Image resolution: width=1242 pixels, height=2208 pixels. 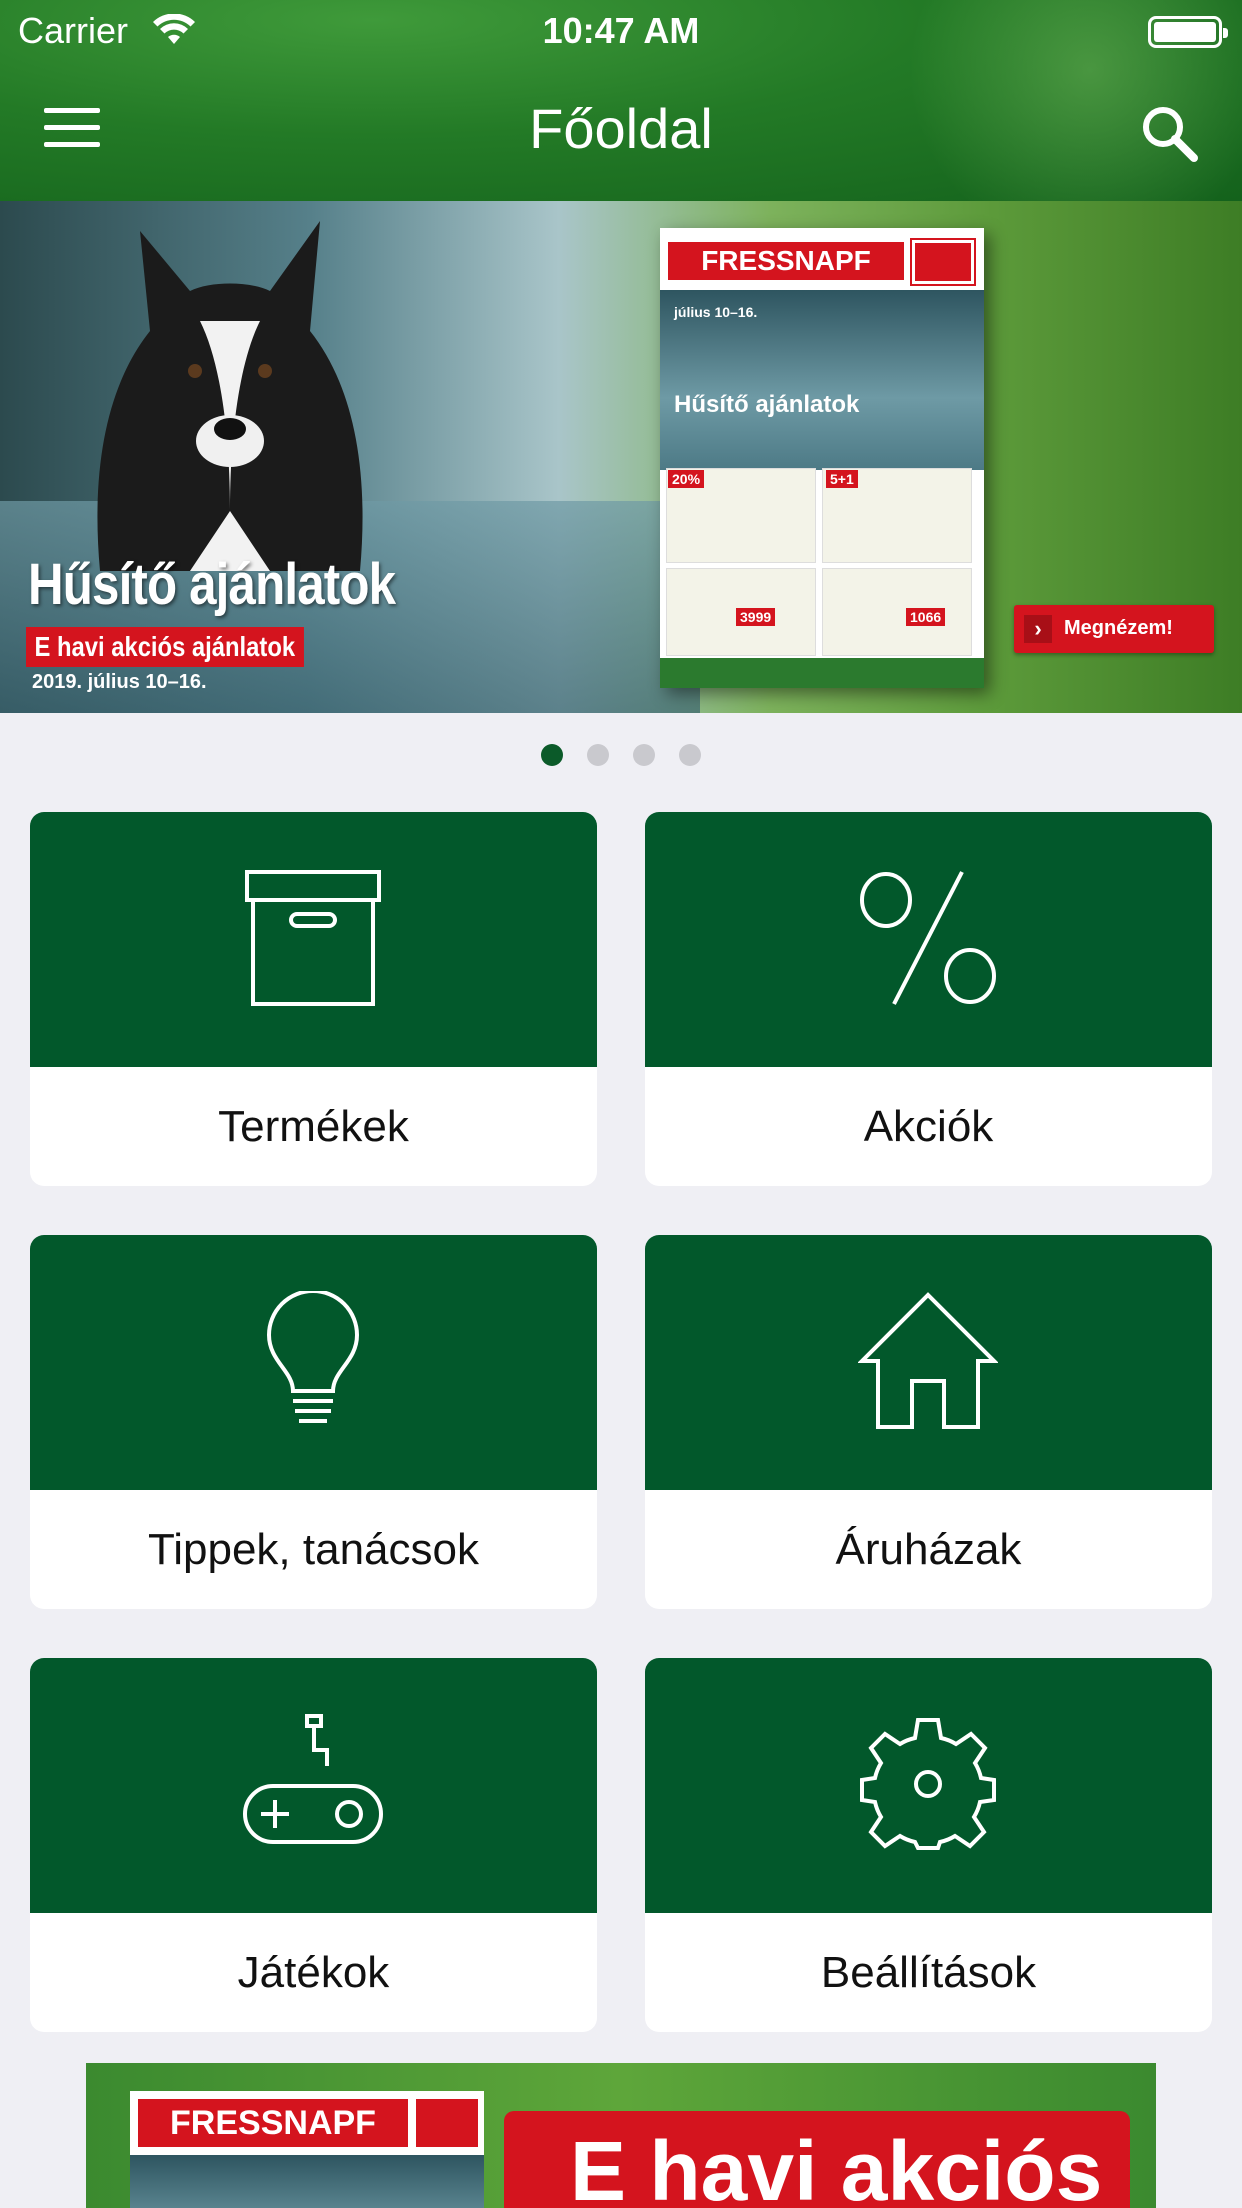 What do you see at coordinates (165, 647) in the screenshot?
I see `banner-subheadline: E havi akciós ajánlatok` at bounding box center [165, 647].